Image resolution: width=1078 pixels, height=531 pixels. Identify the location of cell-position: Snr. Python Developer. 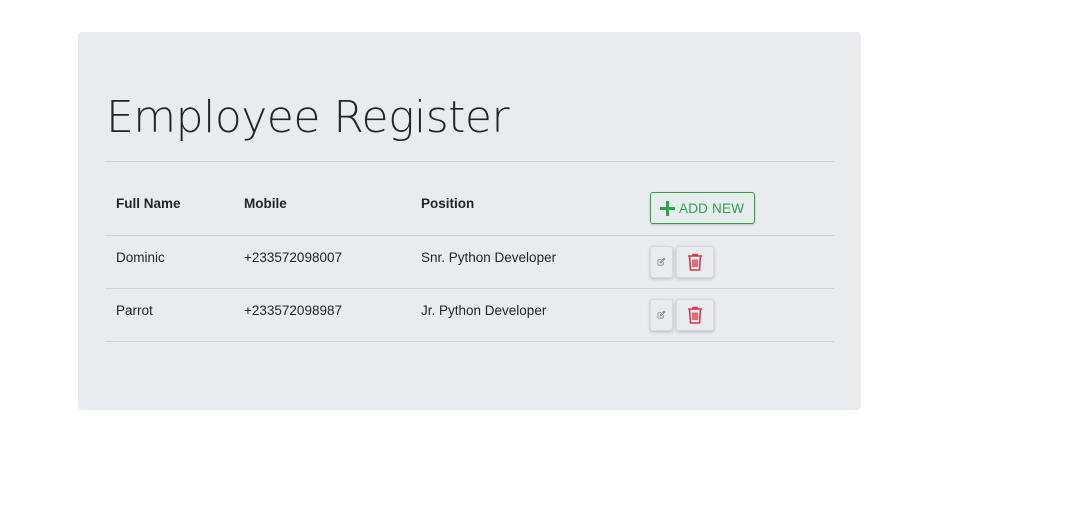
(526, 262).